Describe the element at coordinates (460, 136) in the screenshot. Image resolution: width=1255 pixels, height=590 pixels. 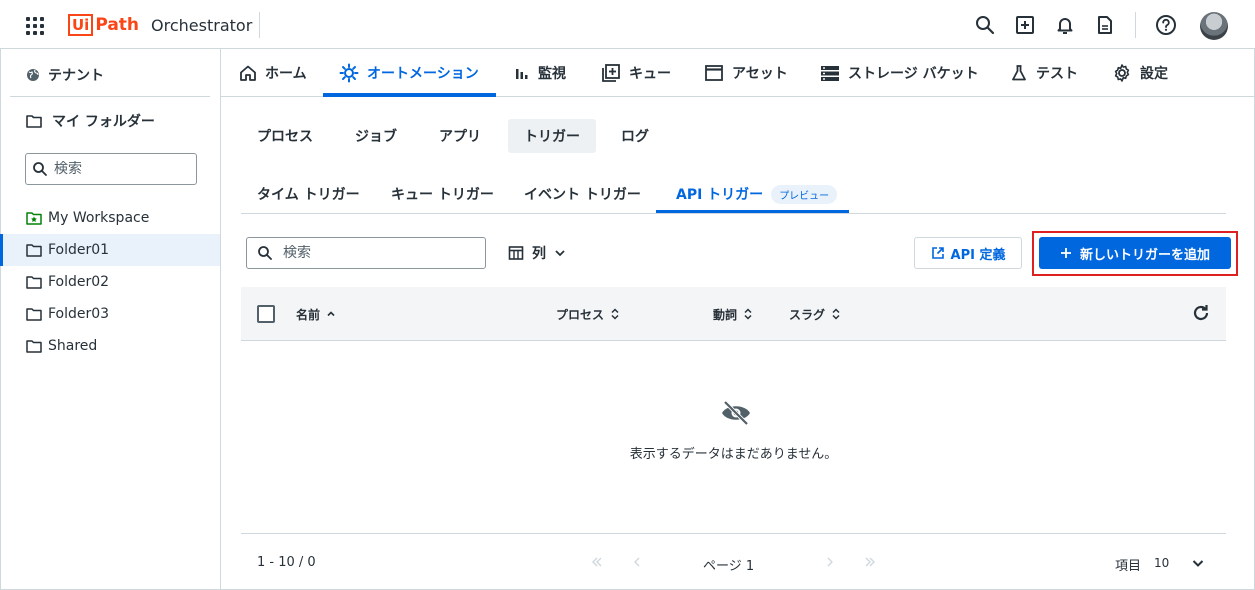
I see `subtab-apps: アプリ` at that location.